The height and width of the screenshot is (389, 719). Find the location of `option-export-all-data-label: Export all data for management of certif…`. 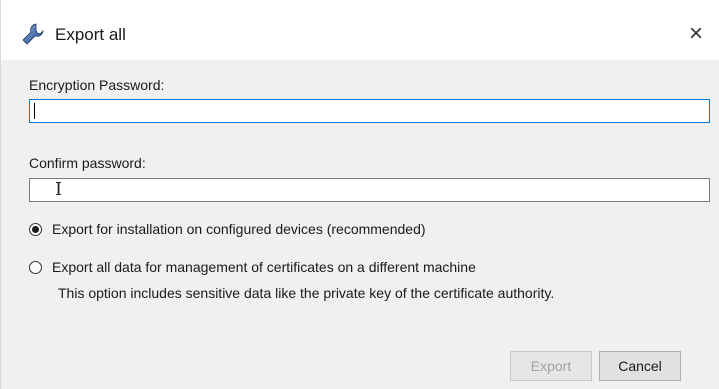

option-export-all-data-label: Export all data for management of certif… is located at coordinates (264, 267).